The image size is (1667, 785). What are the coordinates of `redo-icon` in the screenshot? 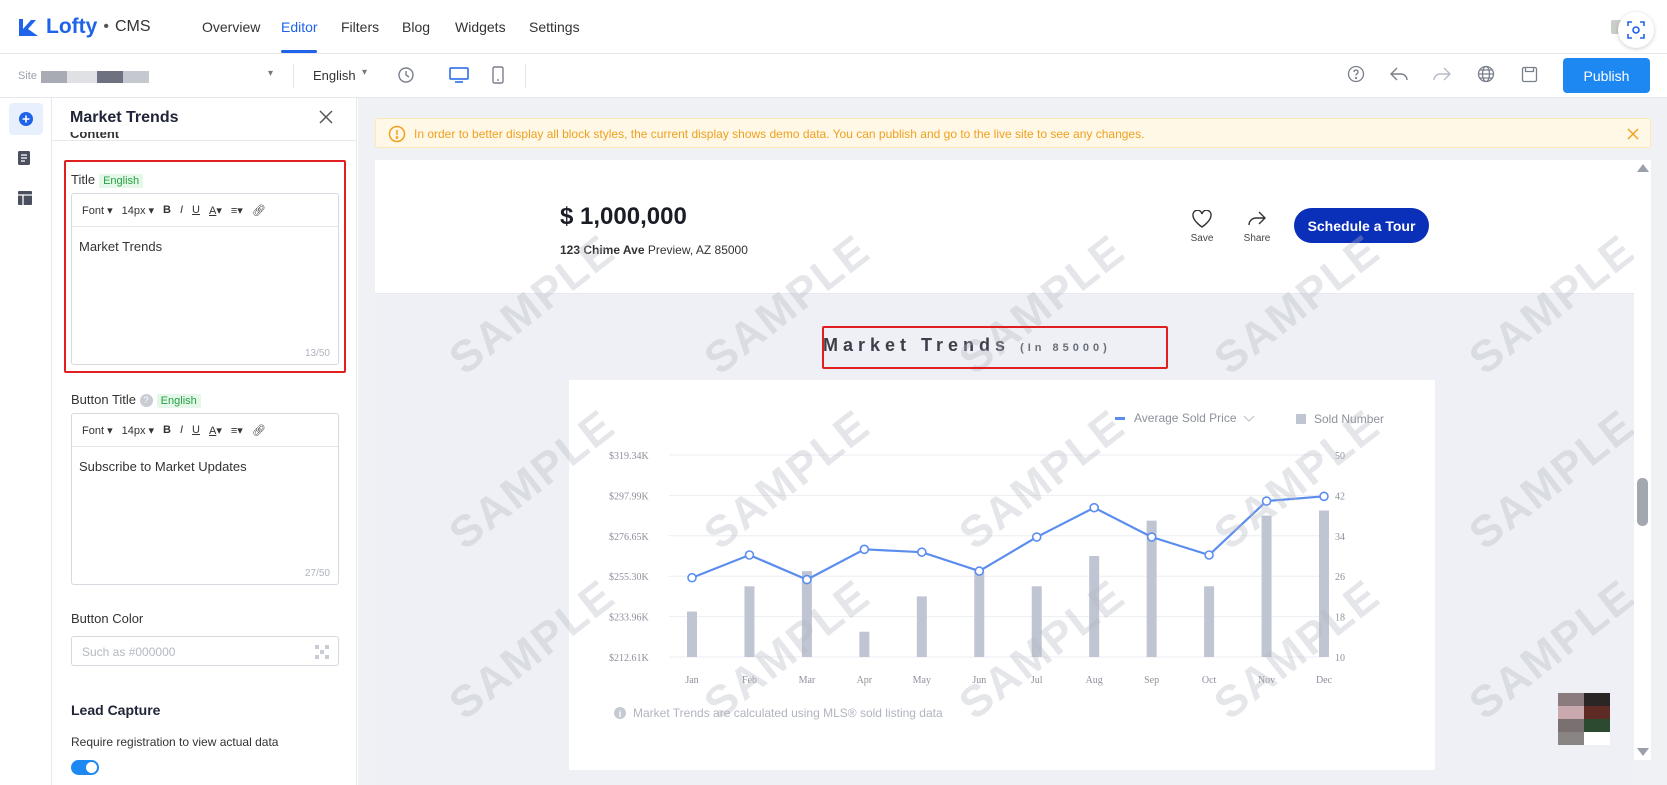 It's located at (1442, 74).